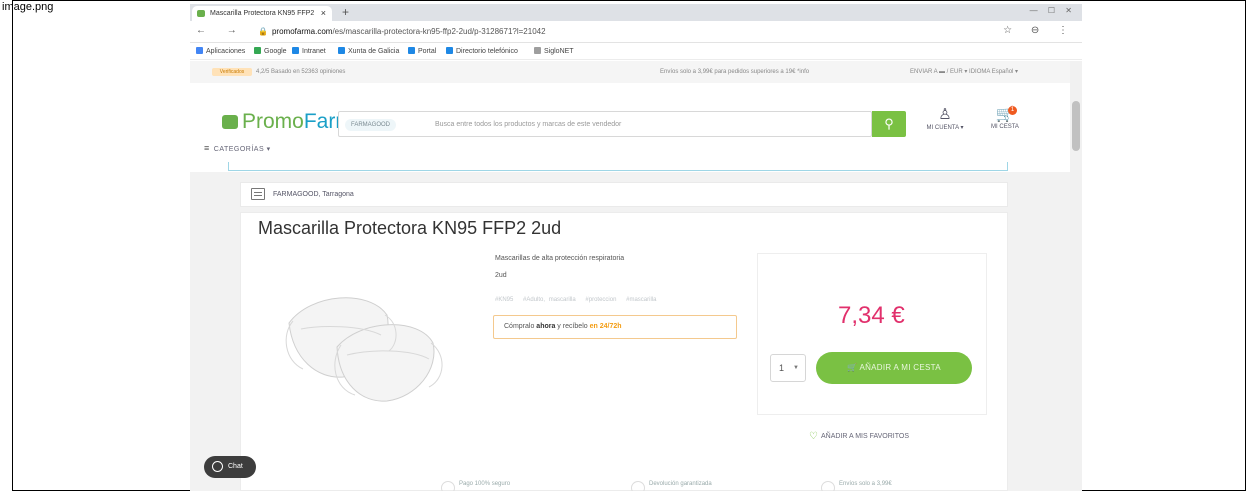 The height and width of the screenshot is (491, 1246). What do you see at coordinates (422, 52) in the screenshot?
I see `bookmark-portal: Portal` at bounding box center [422, 52].